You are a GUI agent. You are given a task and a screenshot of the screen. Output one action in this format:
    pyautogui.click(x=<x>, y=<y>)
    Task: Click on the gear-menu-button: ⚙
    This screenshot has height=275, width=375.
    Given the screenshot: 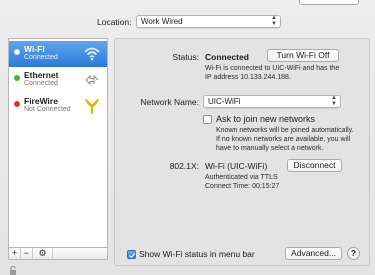 What is the action you would take?
    pyautogui.click(x=43, y=253)
    